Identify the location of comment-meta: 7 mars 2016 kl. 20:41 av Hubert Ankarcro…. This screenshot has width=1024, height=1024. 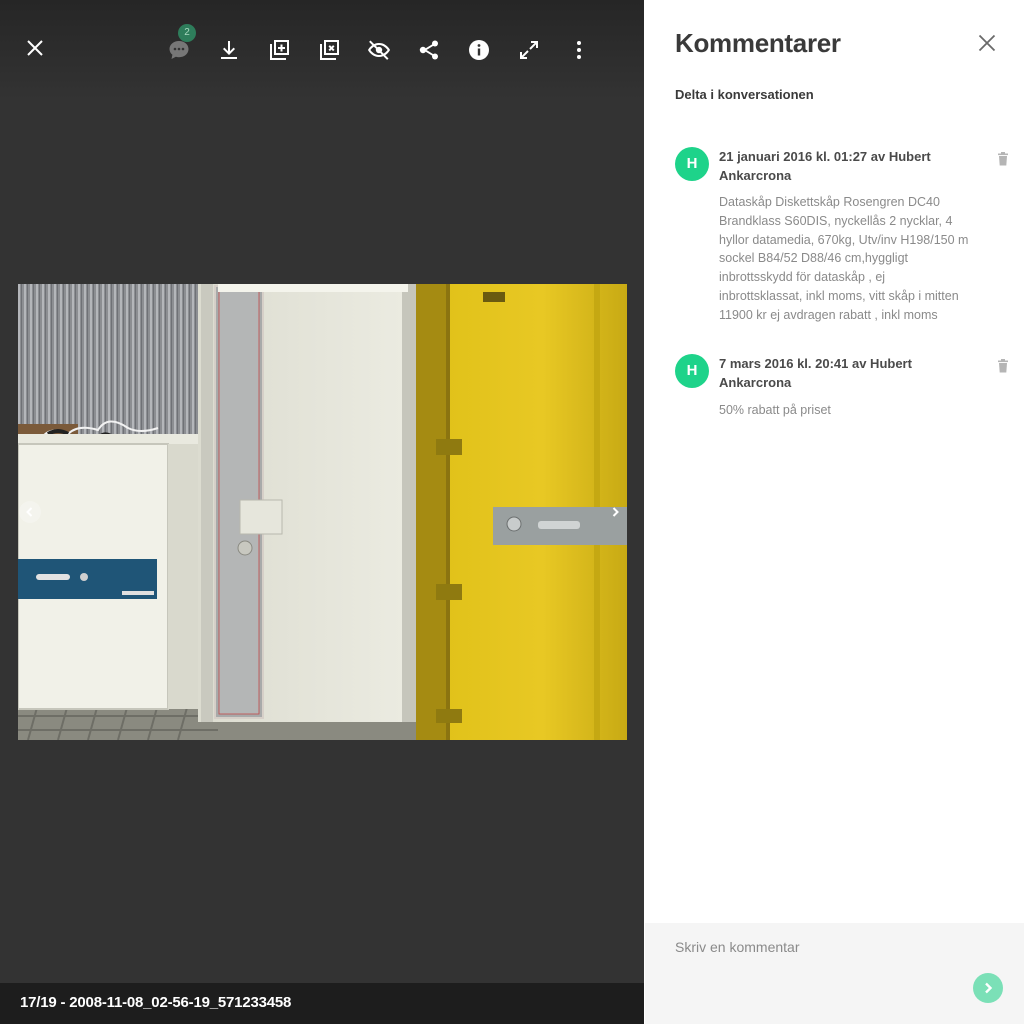
(815, 373).